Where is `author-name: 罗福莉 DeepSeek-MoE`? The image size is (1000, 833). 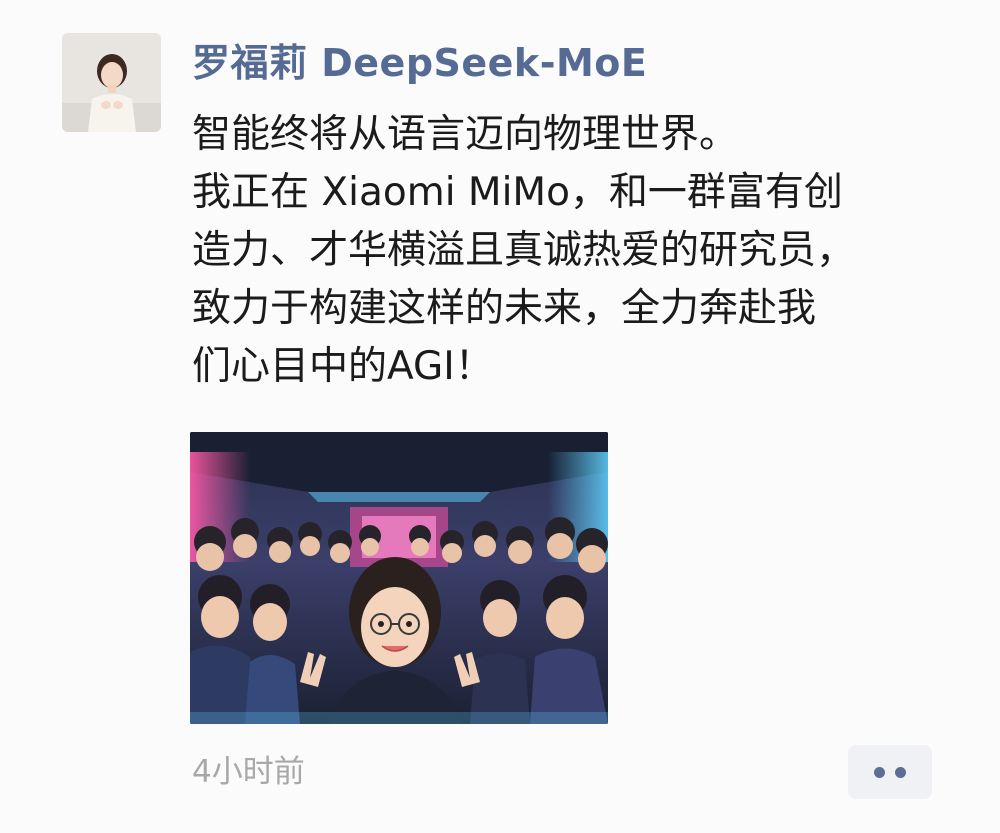 author-name: 罗福莉 DeepSeek-MoE is located at coordinates (419, 63).